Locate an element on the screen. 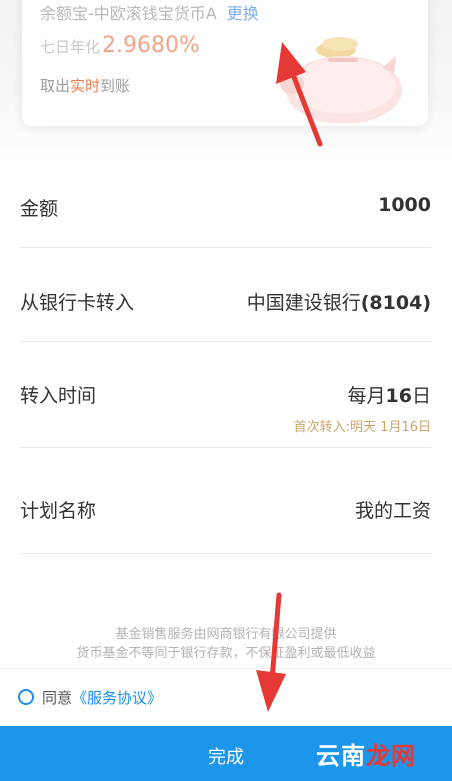 This screenshot has width=452, height=781. bank-card-row: 从银行卡转入 中国建设银行(8104) is located at coordinates (225, 295).